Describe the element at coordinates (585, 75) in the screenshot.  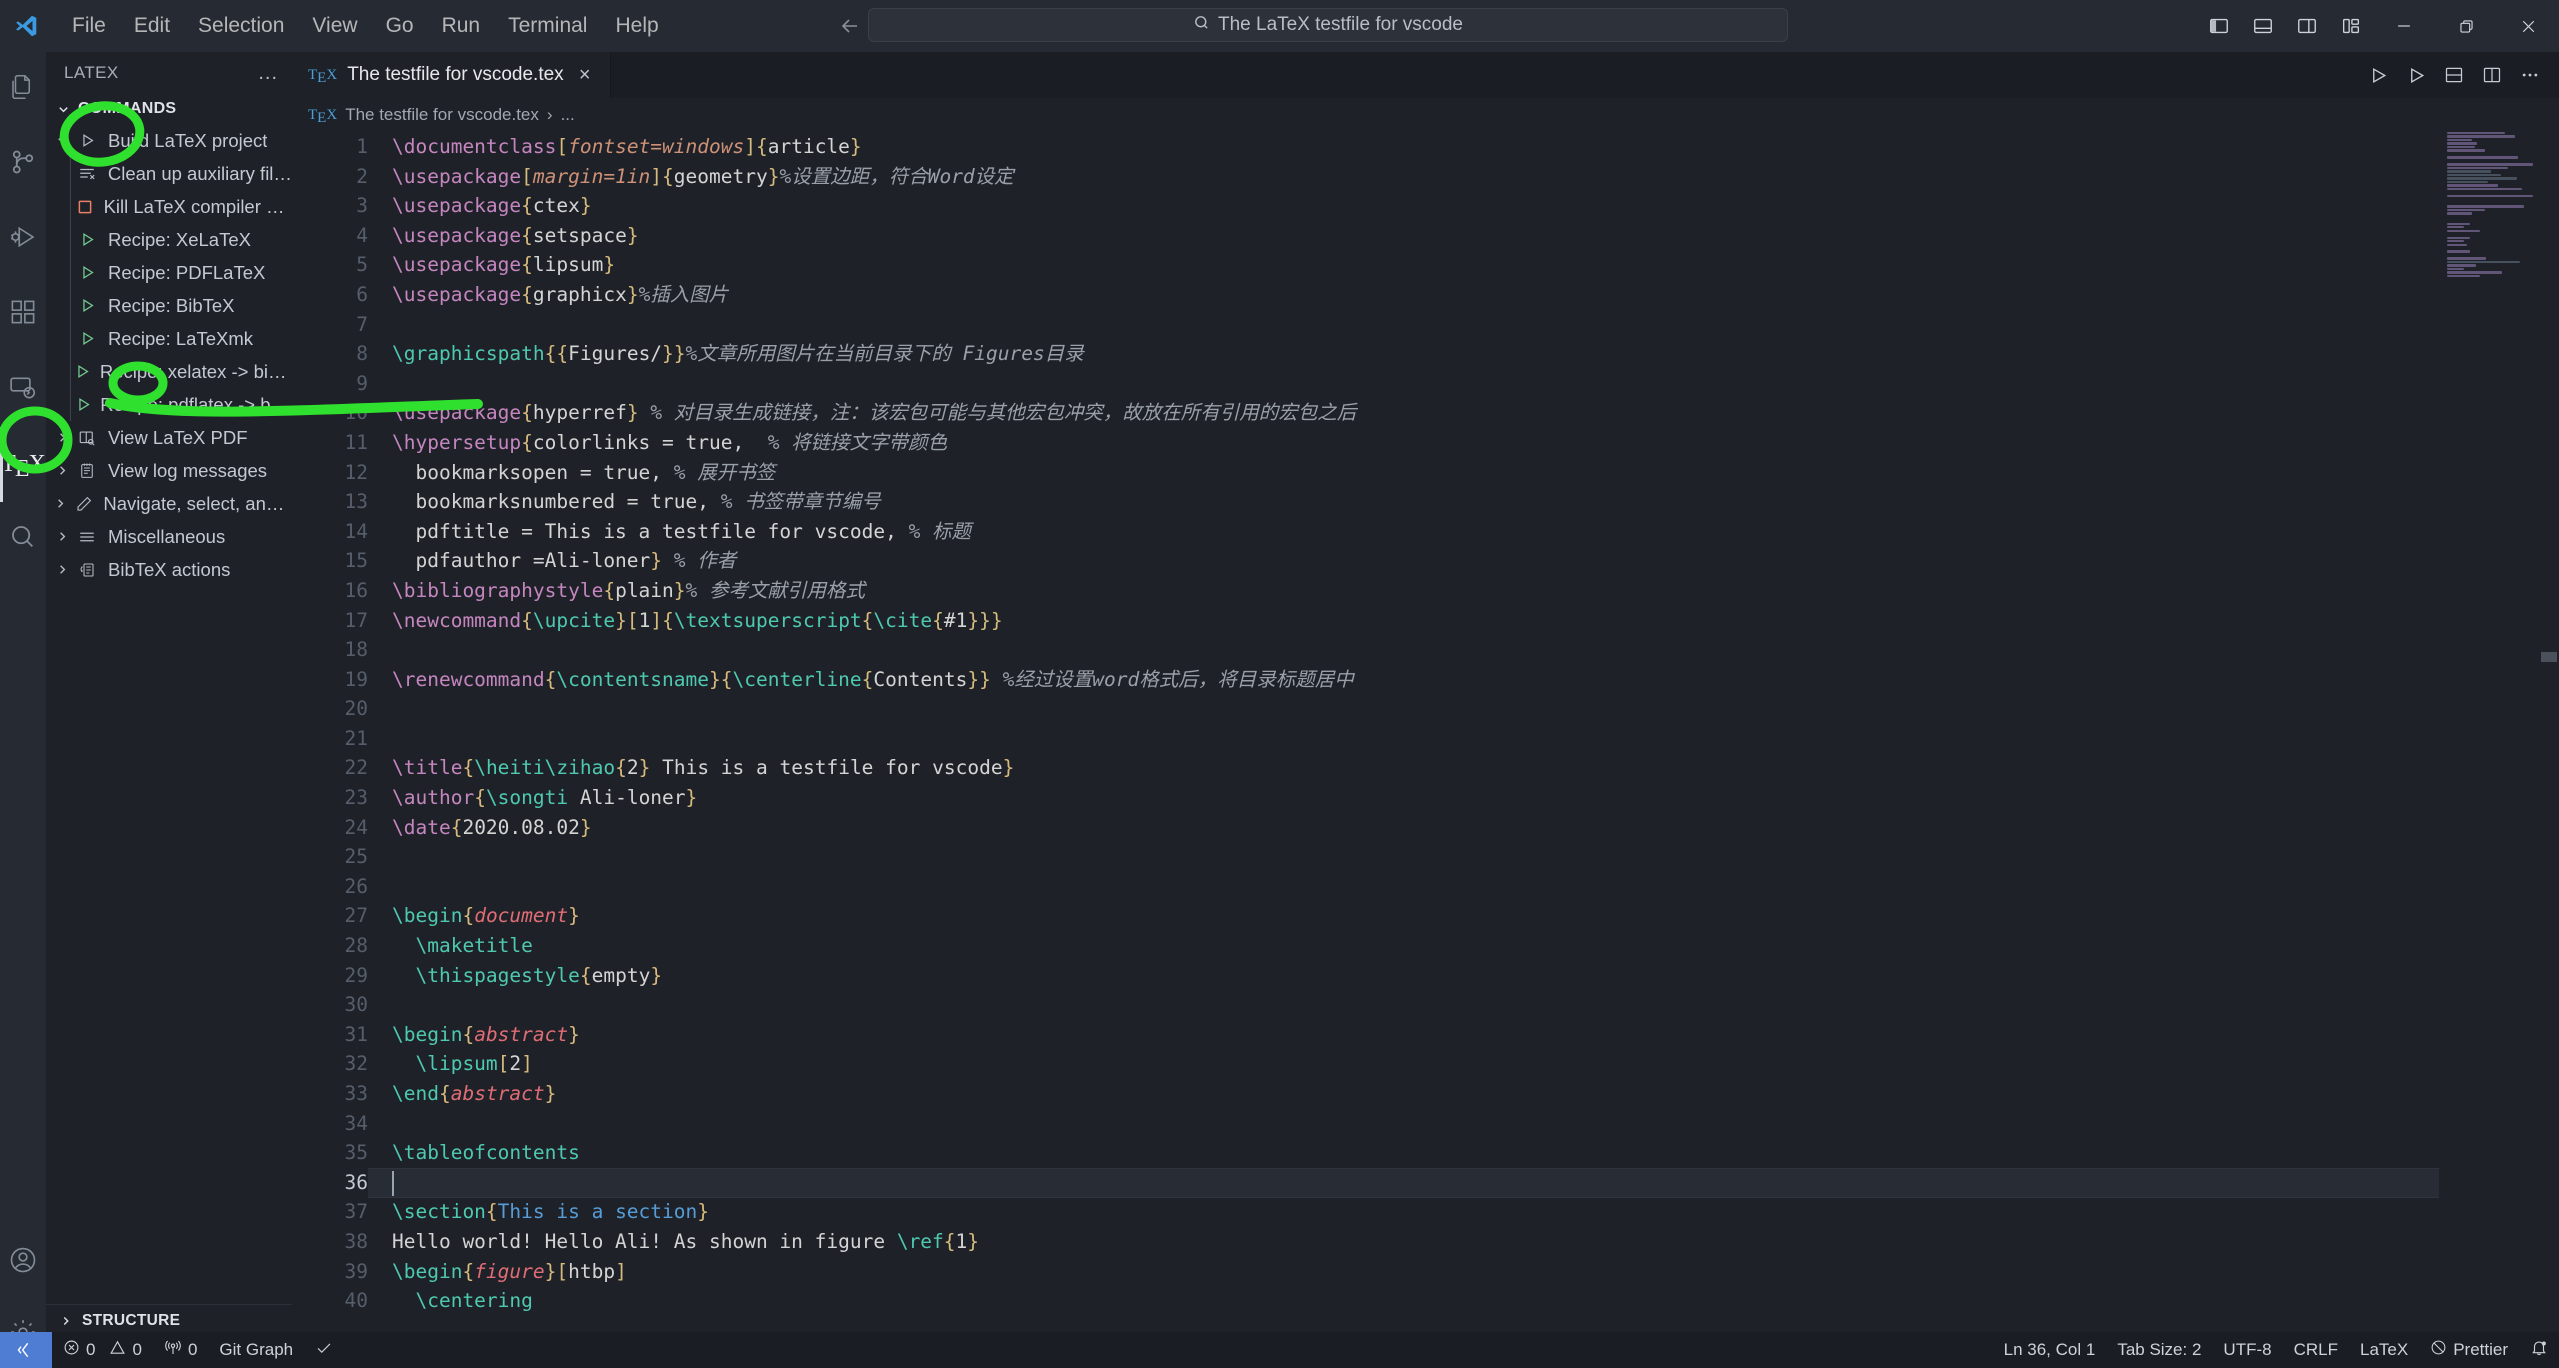
I see `close-icon: ×` at that location.